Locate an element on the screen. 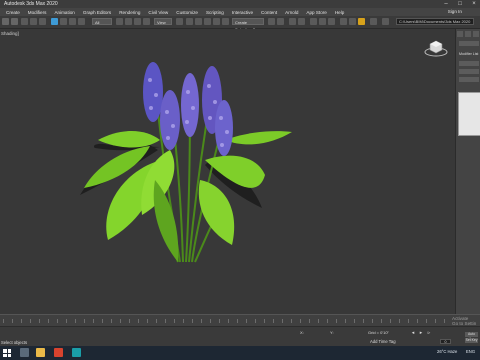 The image size is (480, 360). object-name-field is located at coordinates (469, 43).